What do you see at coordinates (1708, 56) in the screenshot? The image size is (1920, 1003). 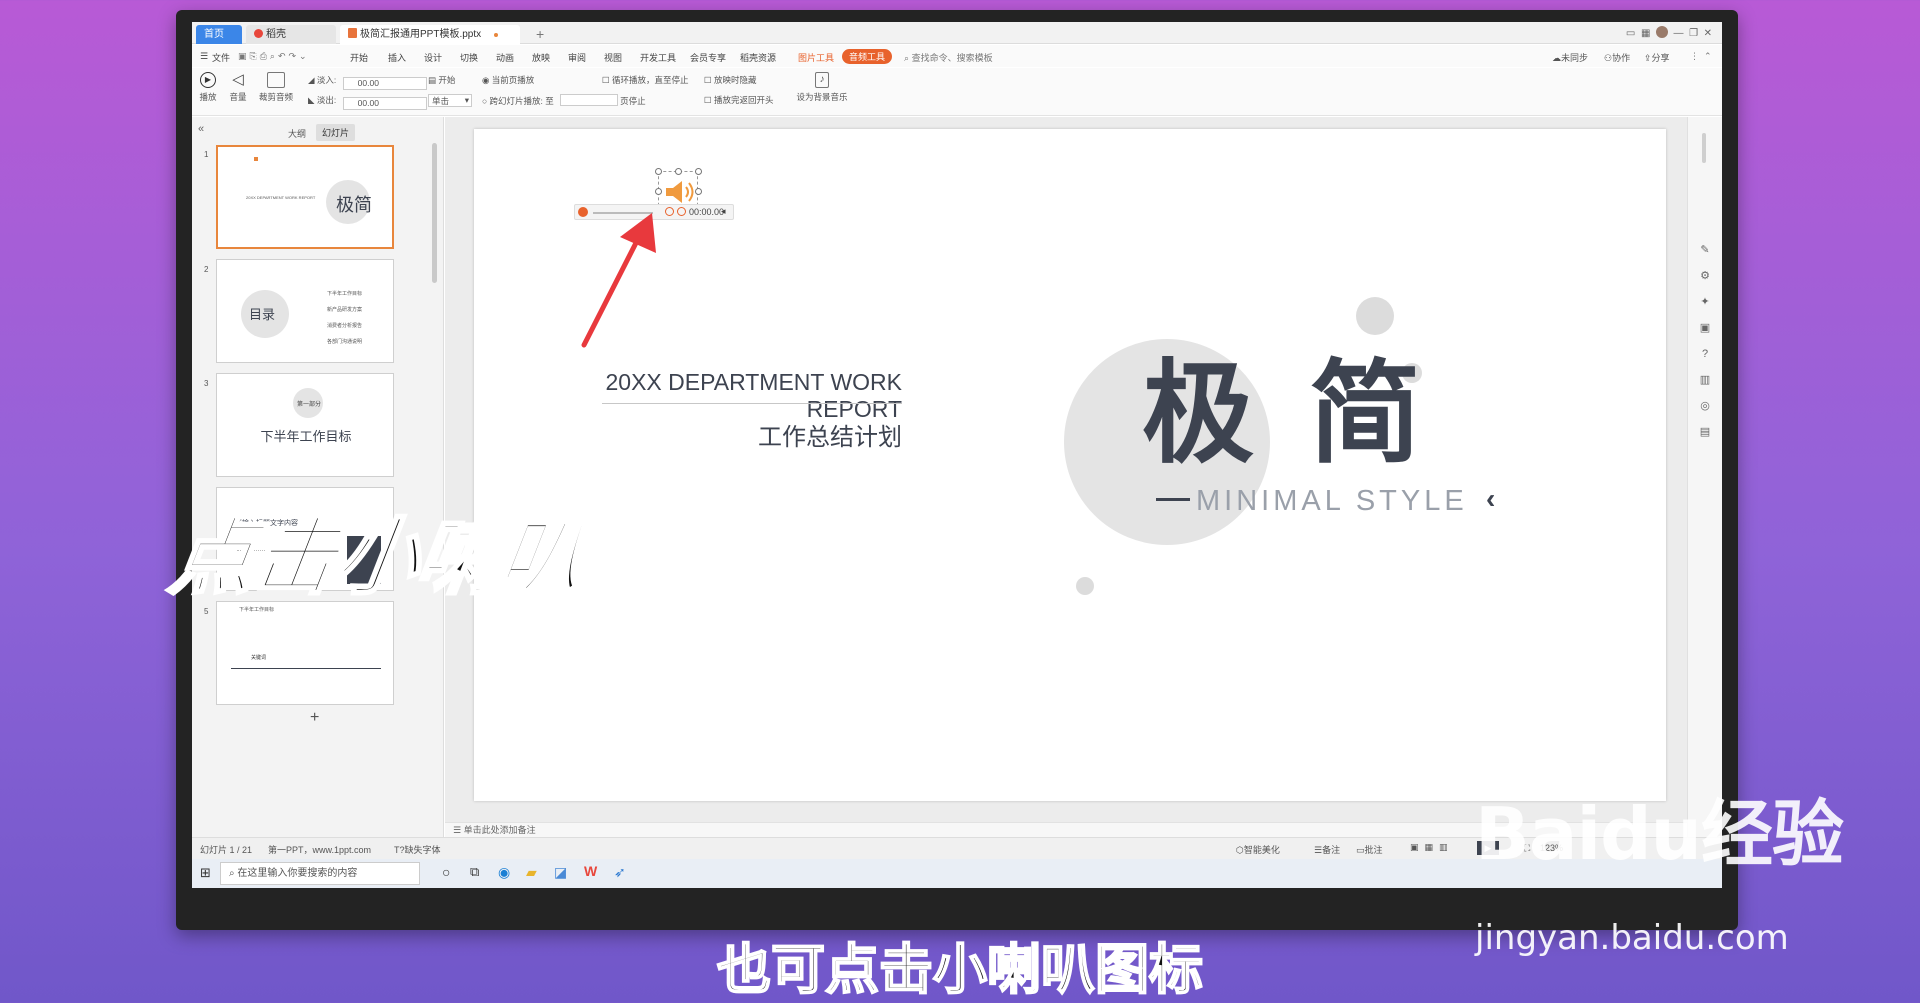 I see `collapse-ribbon-icon: ⌃` at bounding box center [1708, 56].